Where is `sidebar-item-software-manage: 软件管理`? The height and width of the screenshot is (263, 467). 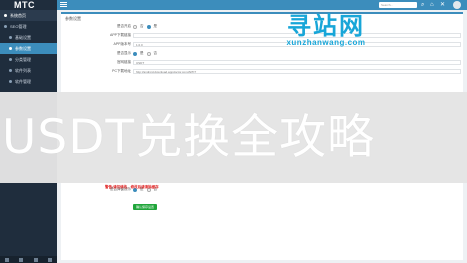
sidebar-item-software-manage: 软件管理 is located at coordinates (28, 81).